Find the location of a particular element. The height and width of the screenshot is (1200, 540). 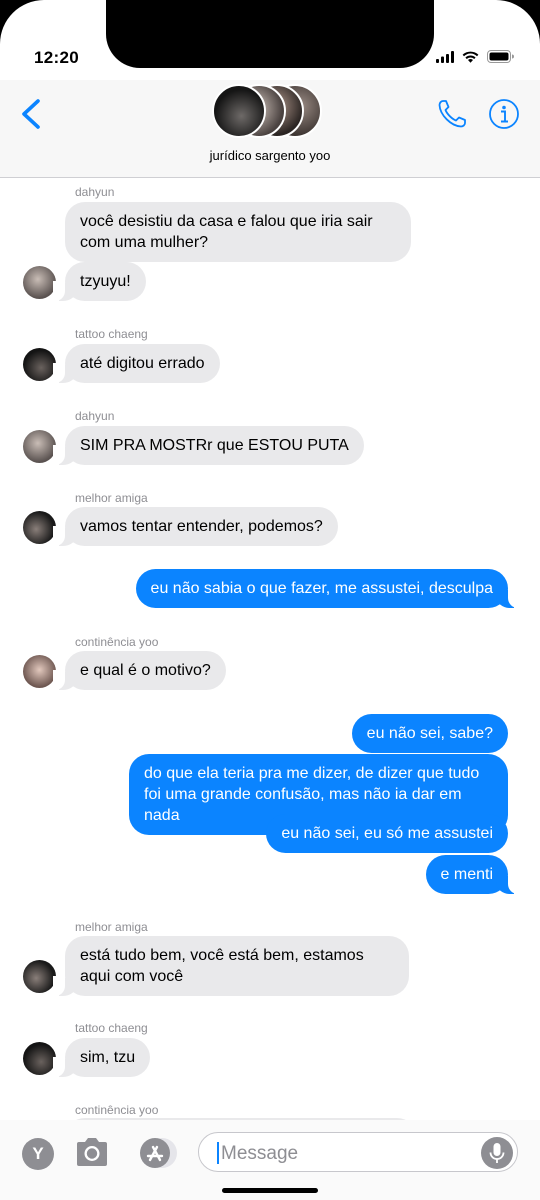

conversation-header: jurídico sargento yoo is located at coordinates (270, 129).